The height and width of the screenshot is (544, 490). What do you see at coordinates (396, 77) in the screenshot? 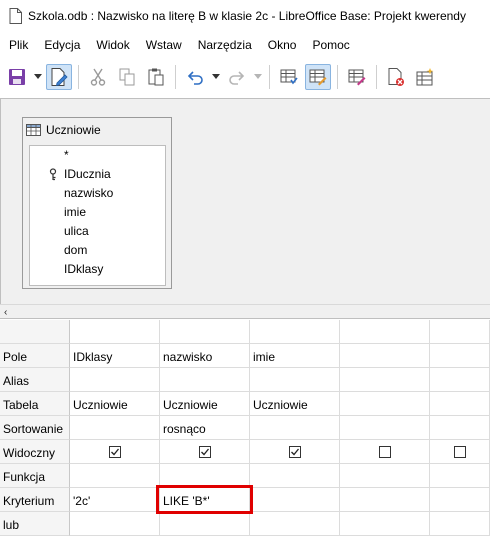
I see `clear-query-button` at bounding box center [396, 77].